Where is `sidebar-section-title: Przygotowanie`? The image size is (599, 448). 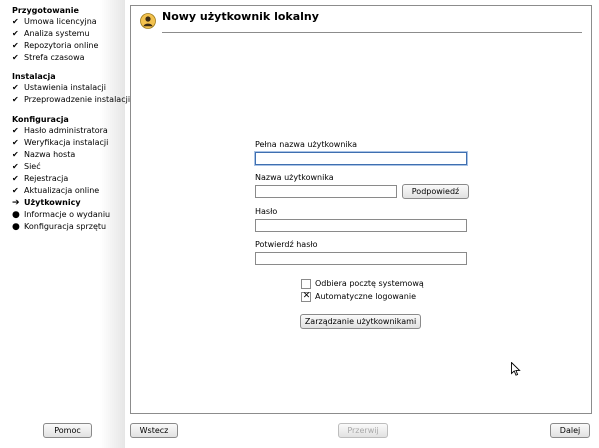 sidebar-section-title: Przygotowanie is located at coordinates (45, 10).